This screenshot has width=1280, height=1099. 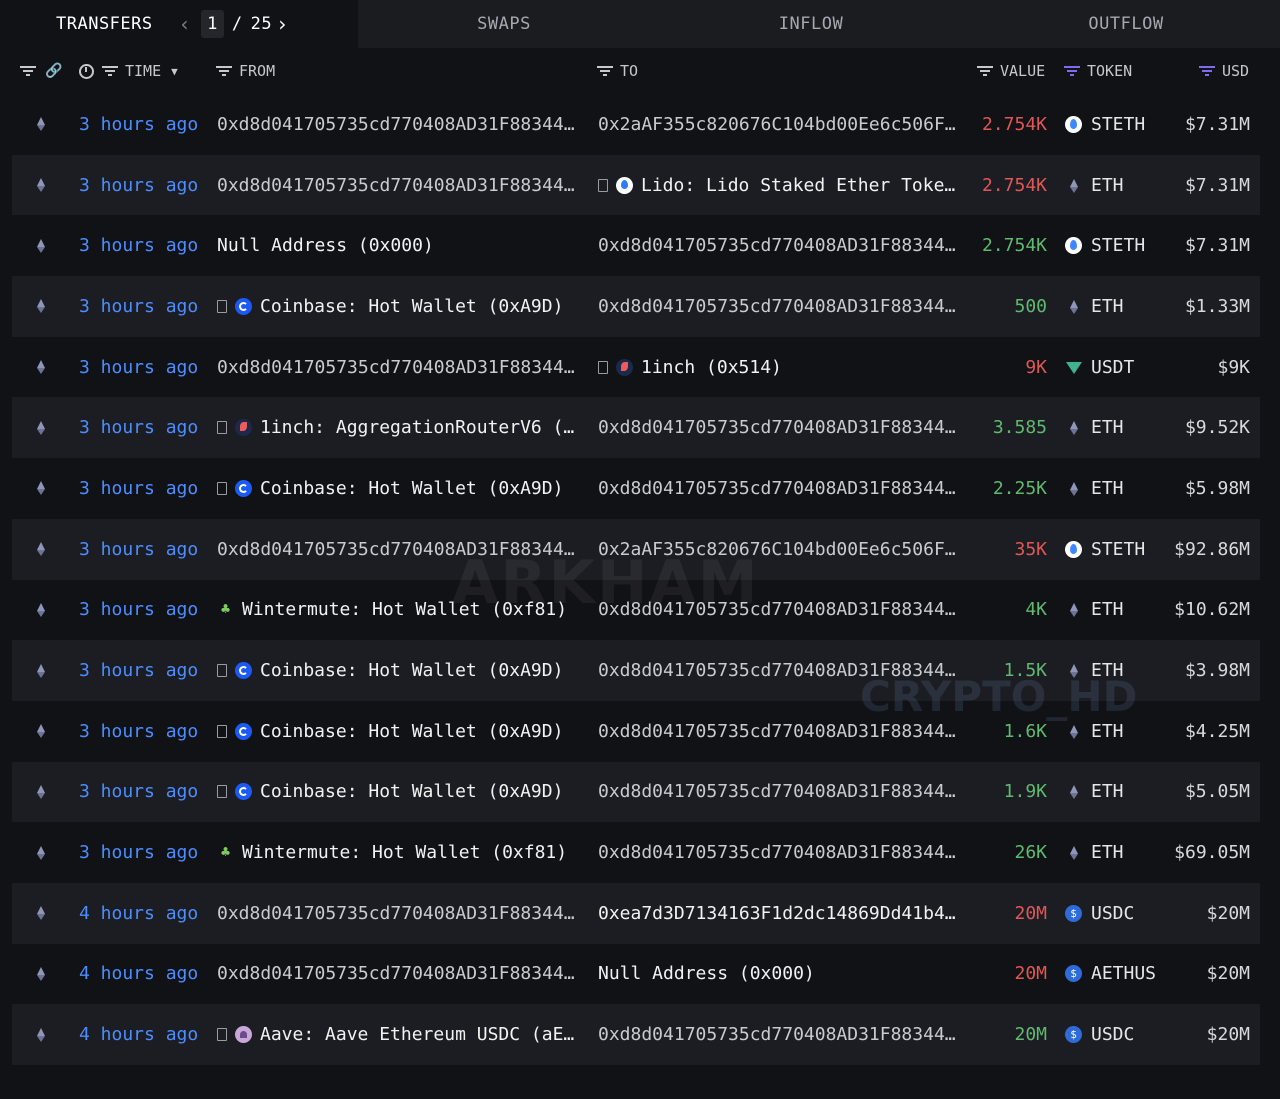 I want to click on page-current: 1, so click(x=212, y=24).